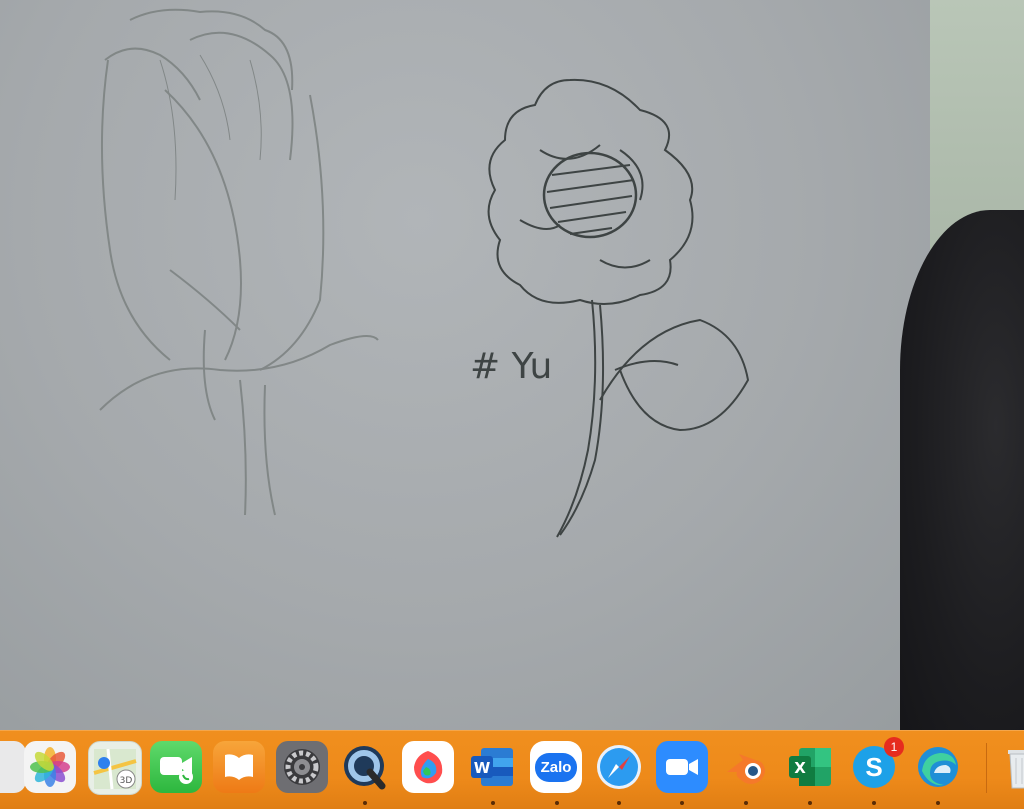 This screenshot has height=809, width=1024. I want to click on macos-dock: 3D W Zalo X S 1, so click(512, 769).